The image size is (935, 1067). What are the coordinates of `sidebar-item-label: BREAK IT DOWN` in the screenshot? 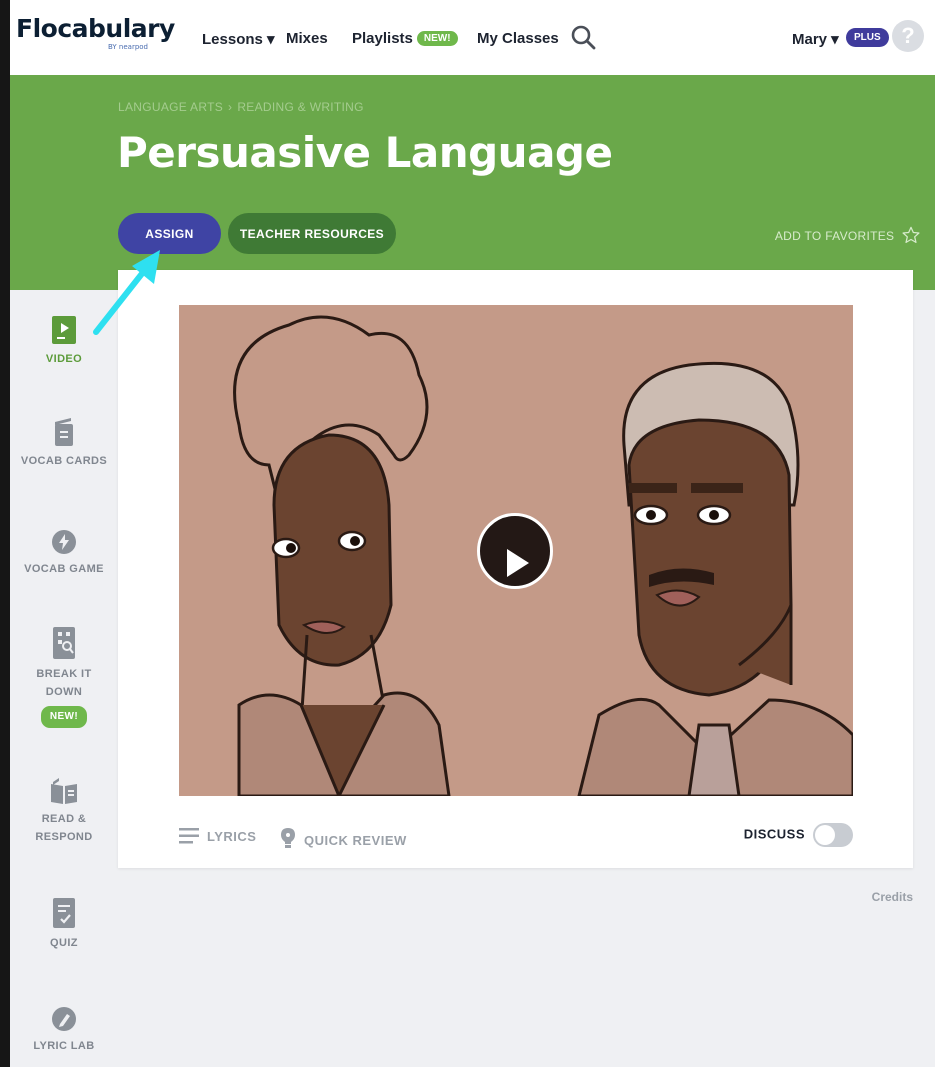 It's located at (64, 683).